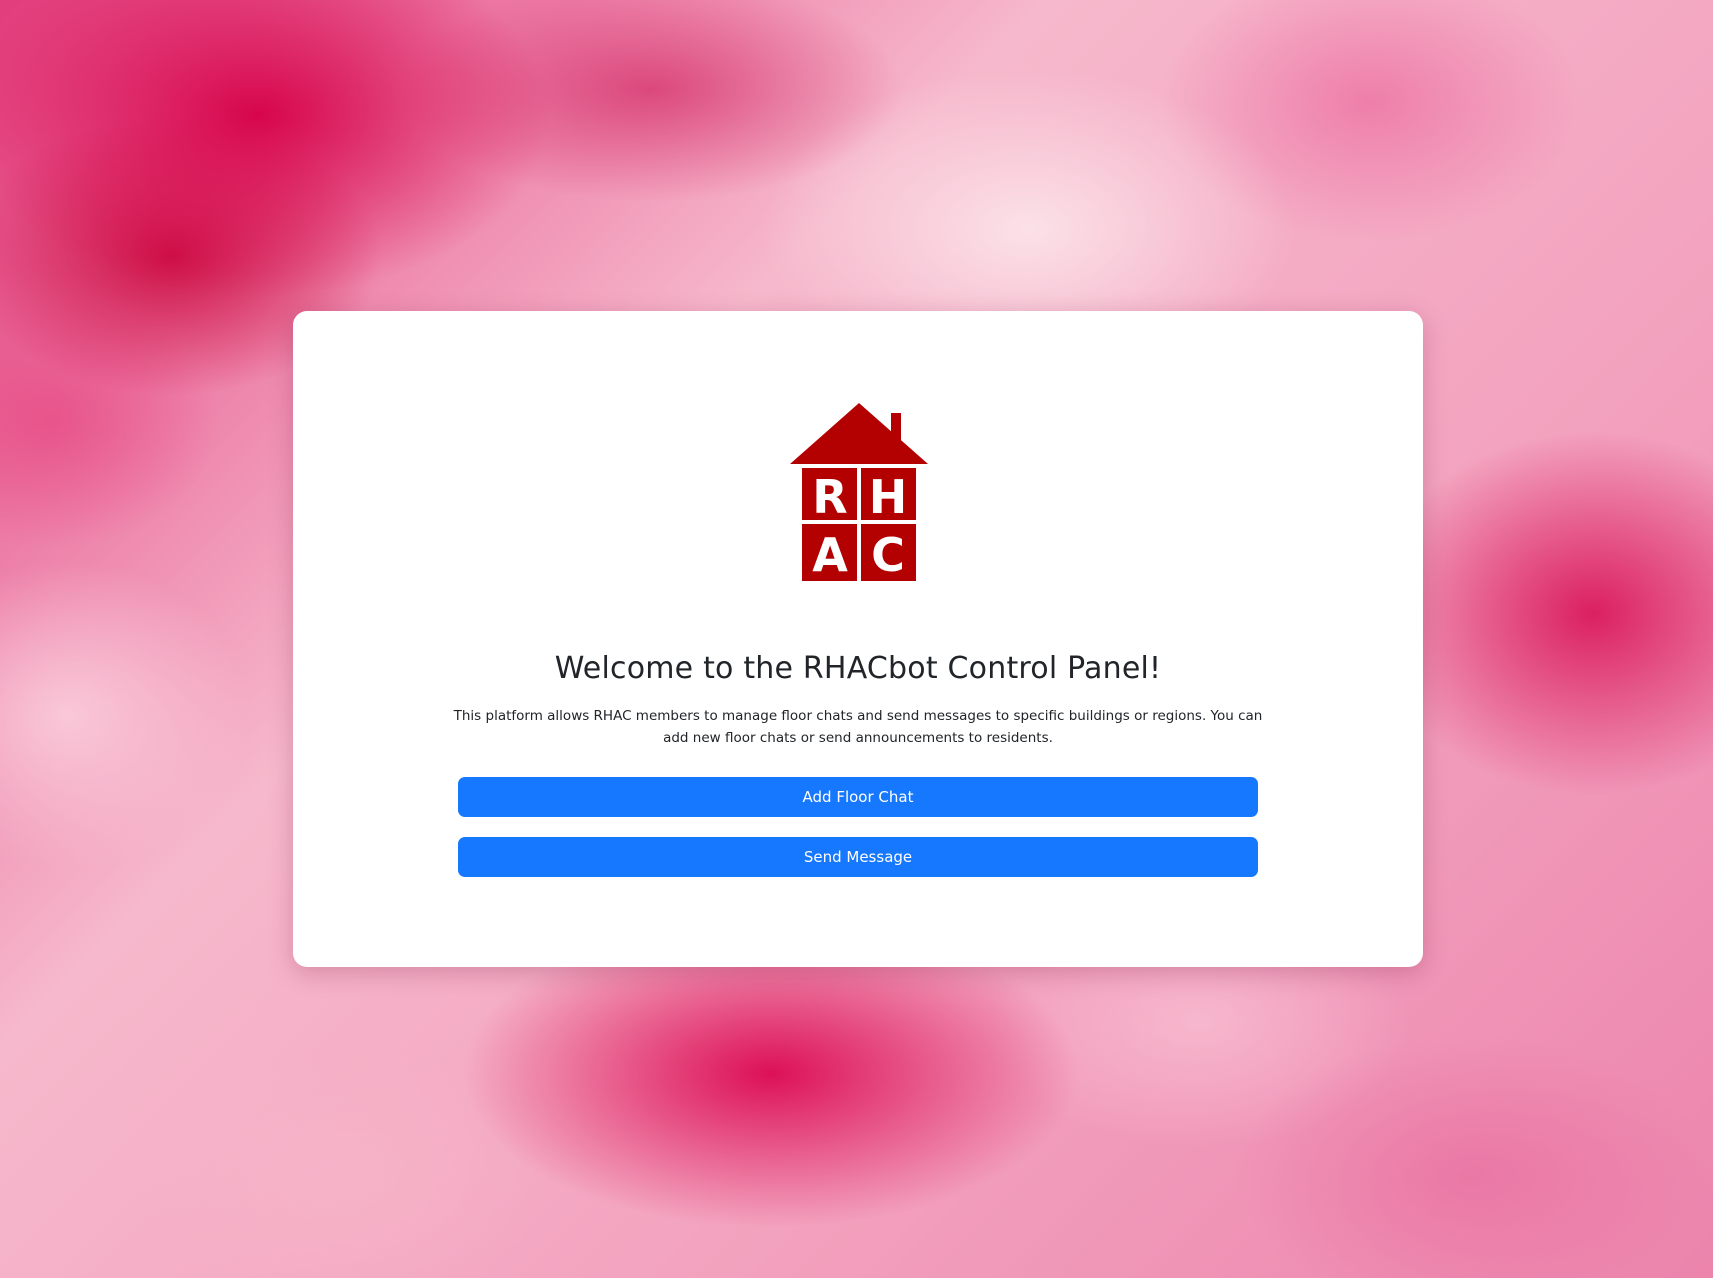  I want to click on logo-letter-h: H, so click(888, 497).